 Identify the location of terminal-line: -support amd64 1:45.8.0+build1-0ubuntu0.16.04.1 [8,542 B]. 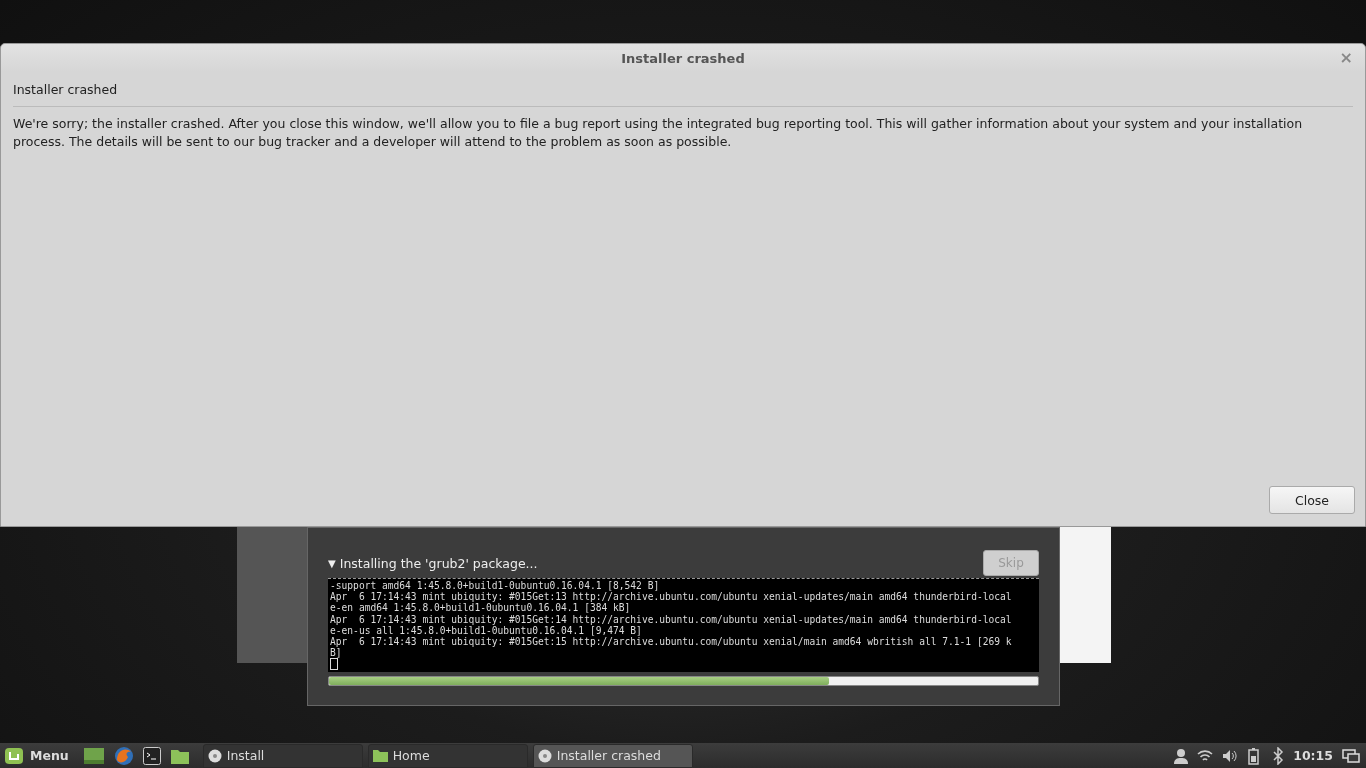
(495, 586).